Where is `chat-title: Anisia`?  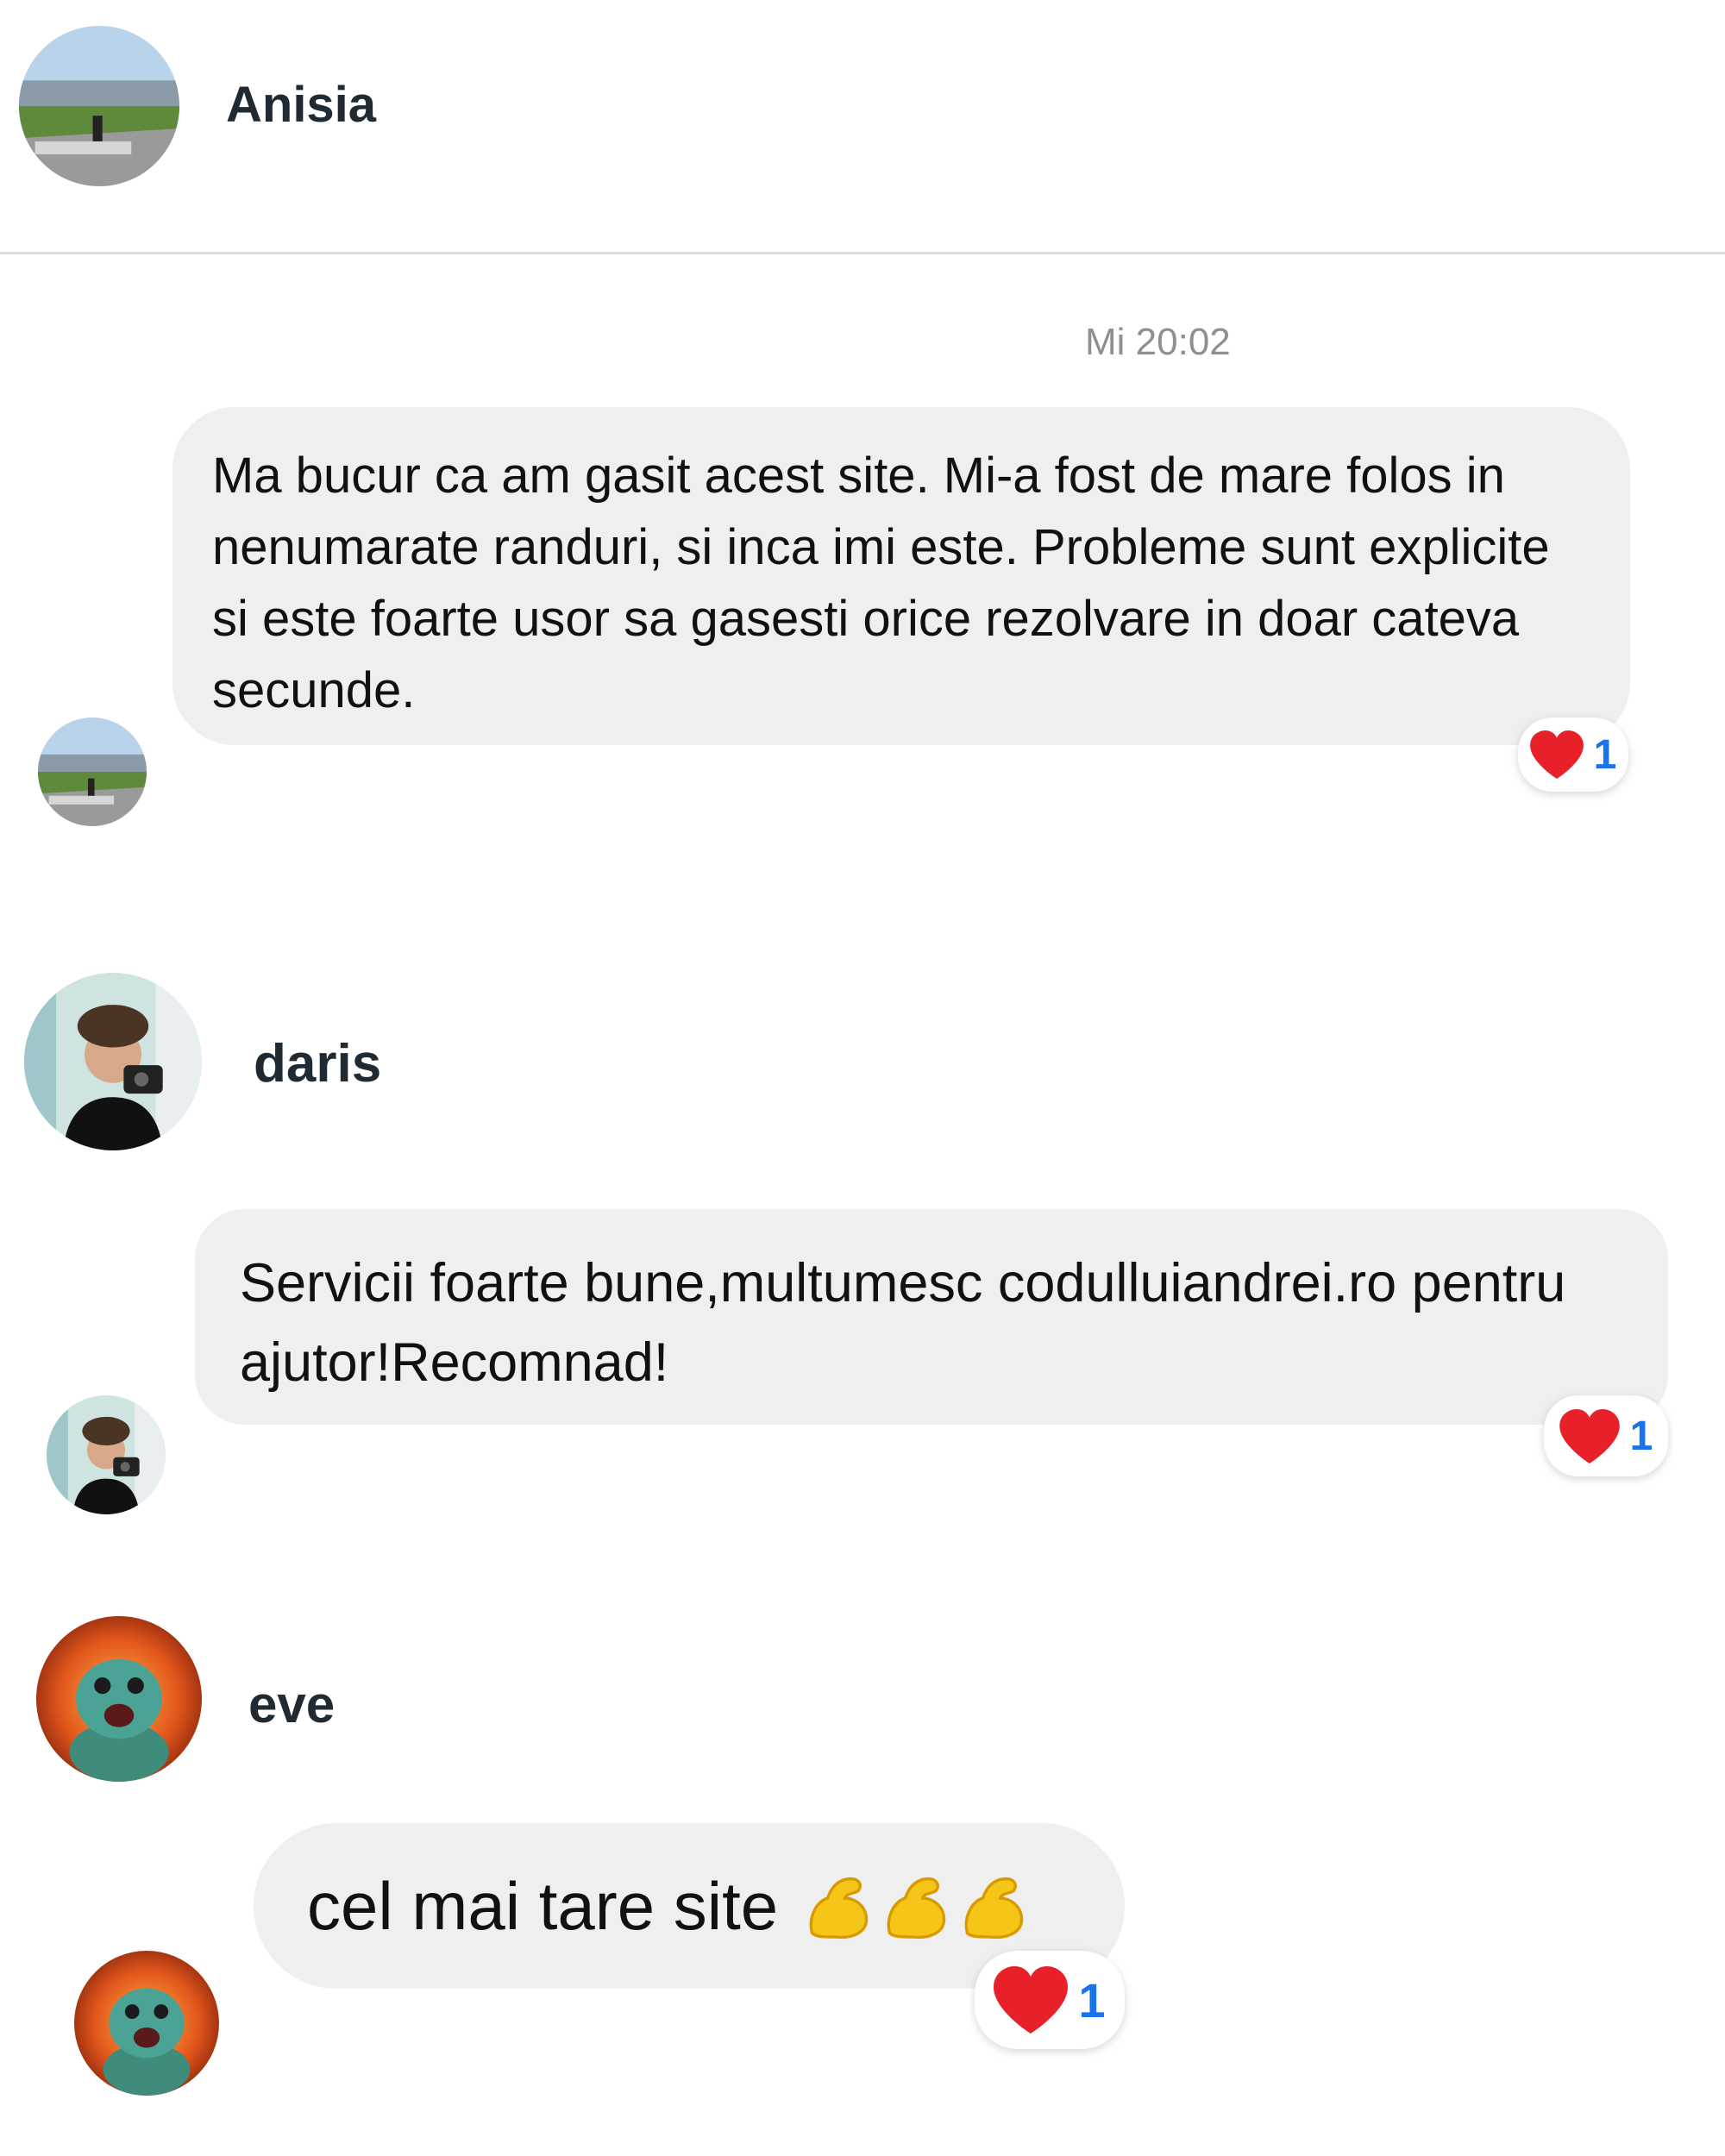 chat-title: Anisia is located at coordinates (301, 105).